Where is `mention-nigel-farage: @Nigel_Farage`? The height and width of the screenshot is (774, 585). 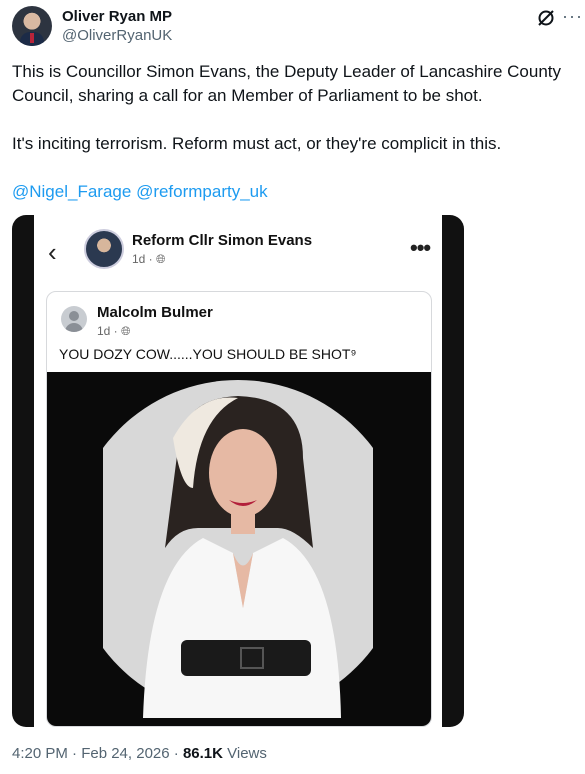 mention-nigel-farage: @Nigel_Farage is located at coordinates (71, 191).